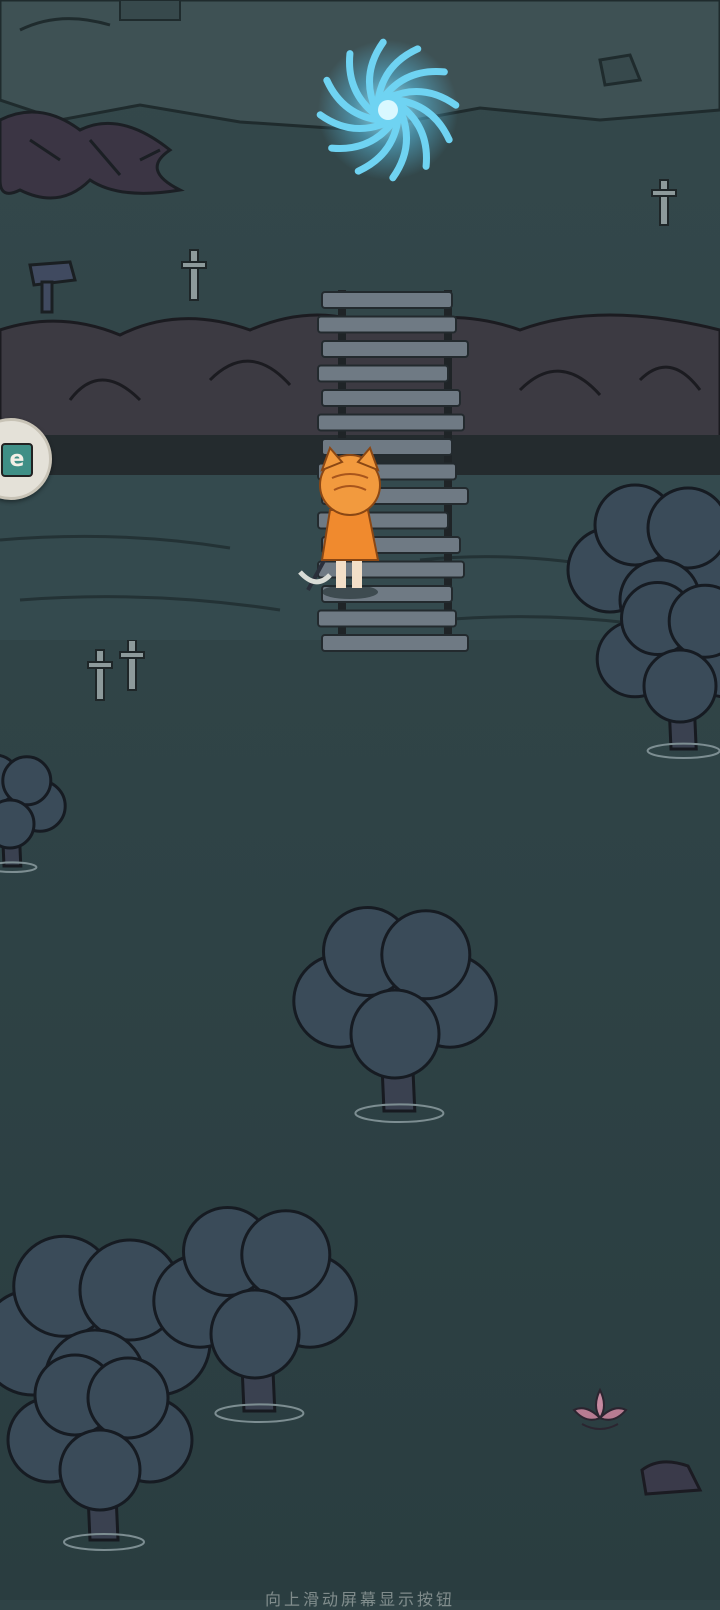 This screenshot has width=720, height=1610. What do you see at coordinates (360, 1598) in the screenshot?
I see `swipe-hint: 向上滑动屏幕显示按钮` at bounding box center [360, 1598].